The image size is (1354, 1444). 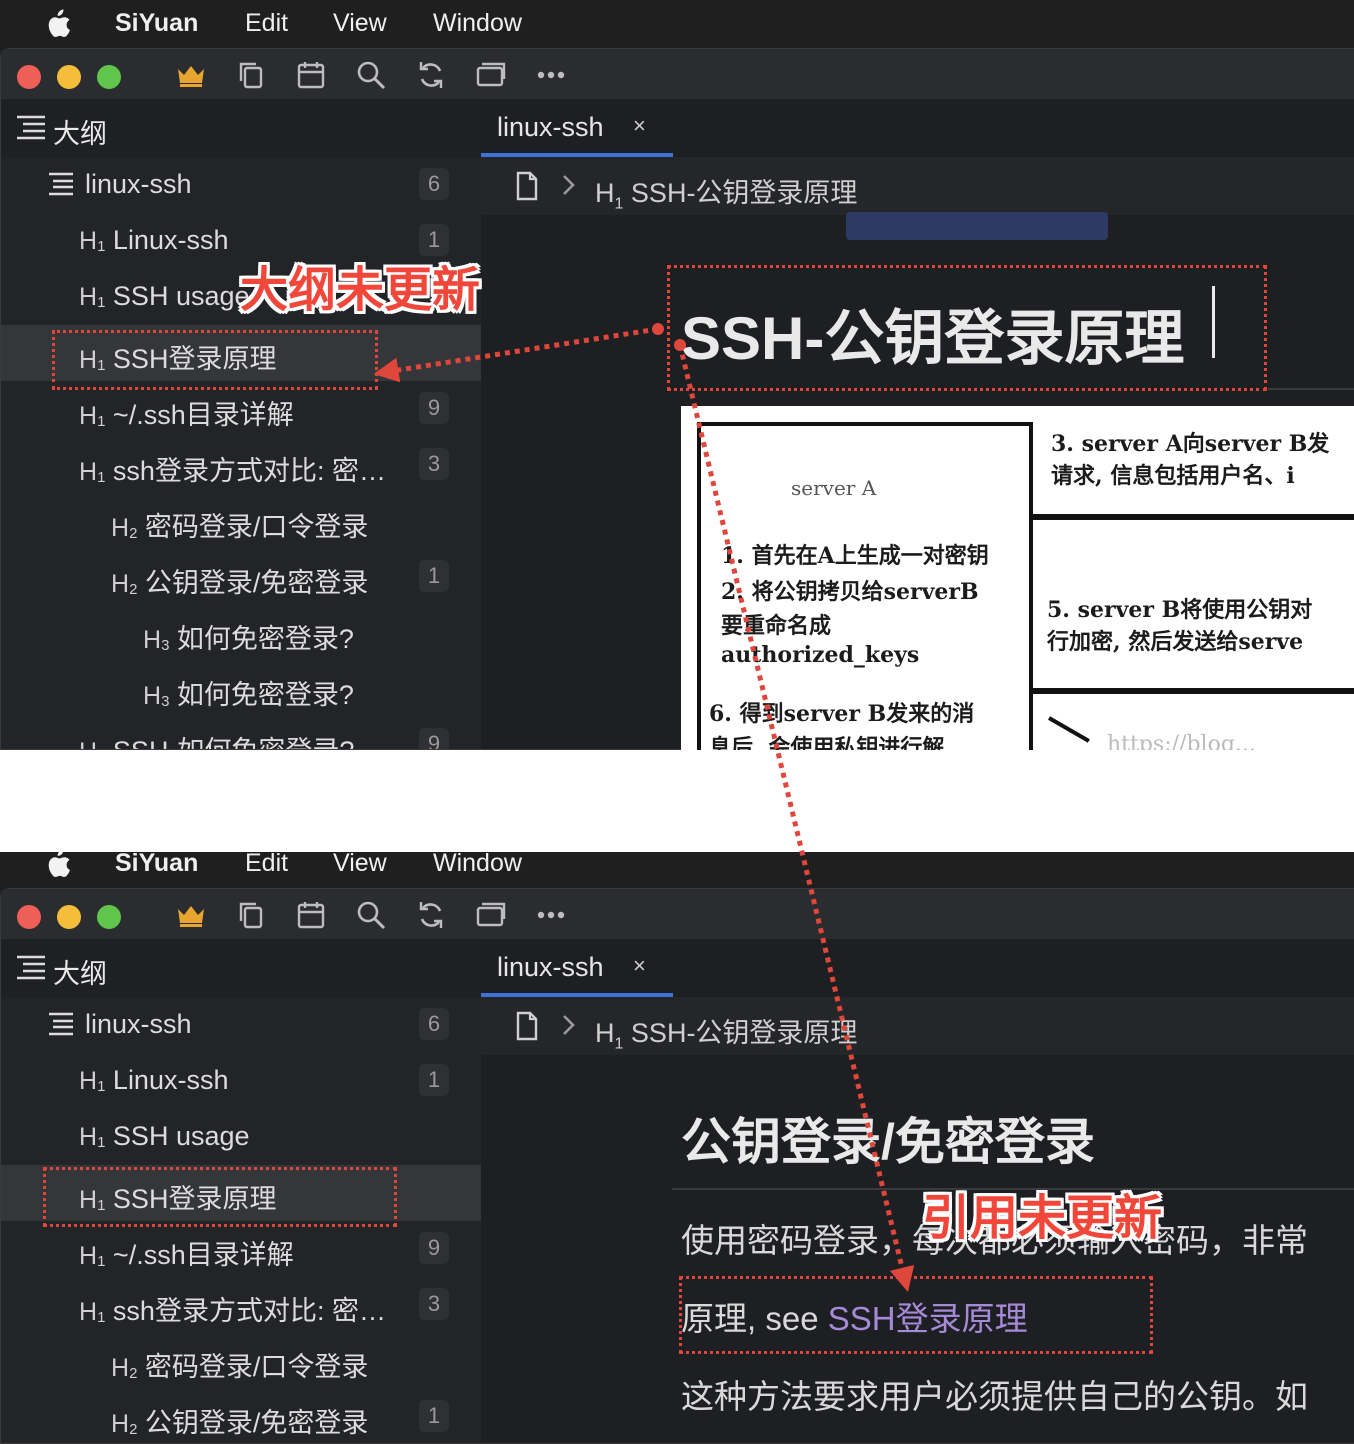 What do you see at coordinates (434, 1416) in the screenshot?
I see `outline-item-count: 1` at bounding box center [434, 1416].